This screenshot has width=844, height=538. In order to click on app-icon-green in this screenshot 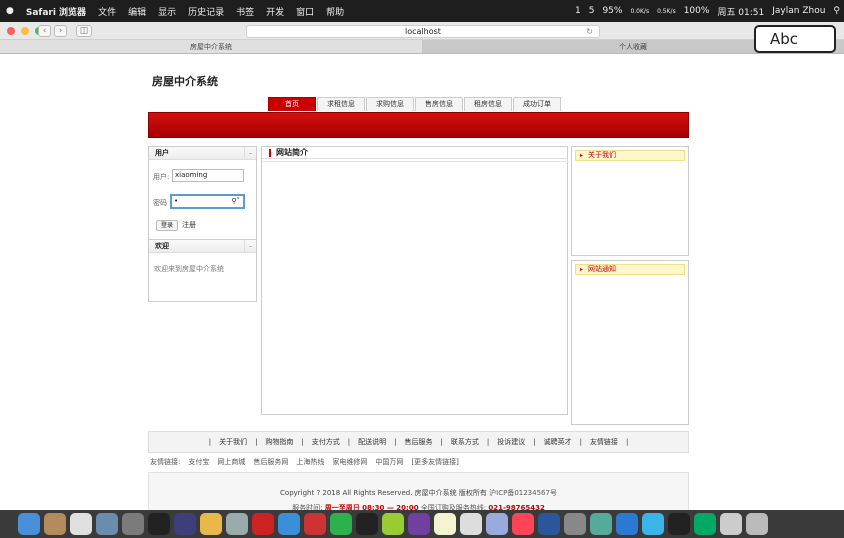, I will do `click(393, 524)`.